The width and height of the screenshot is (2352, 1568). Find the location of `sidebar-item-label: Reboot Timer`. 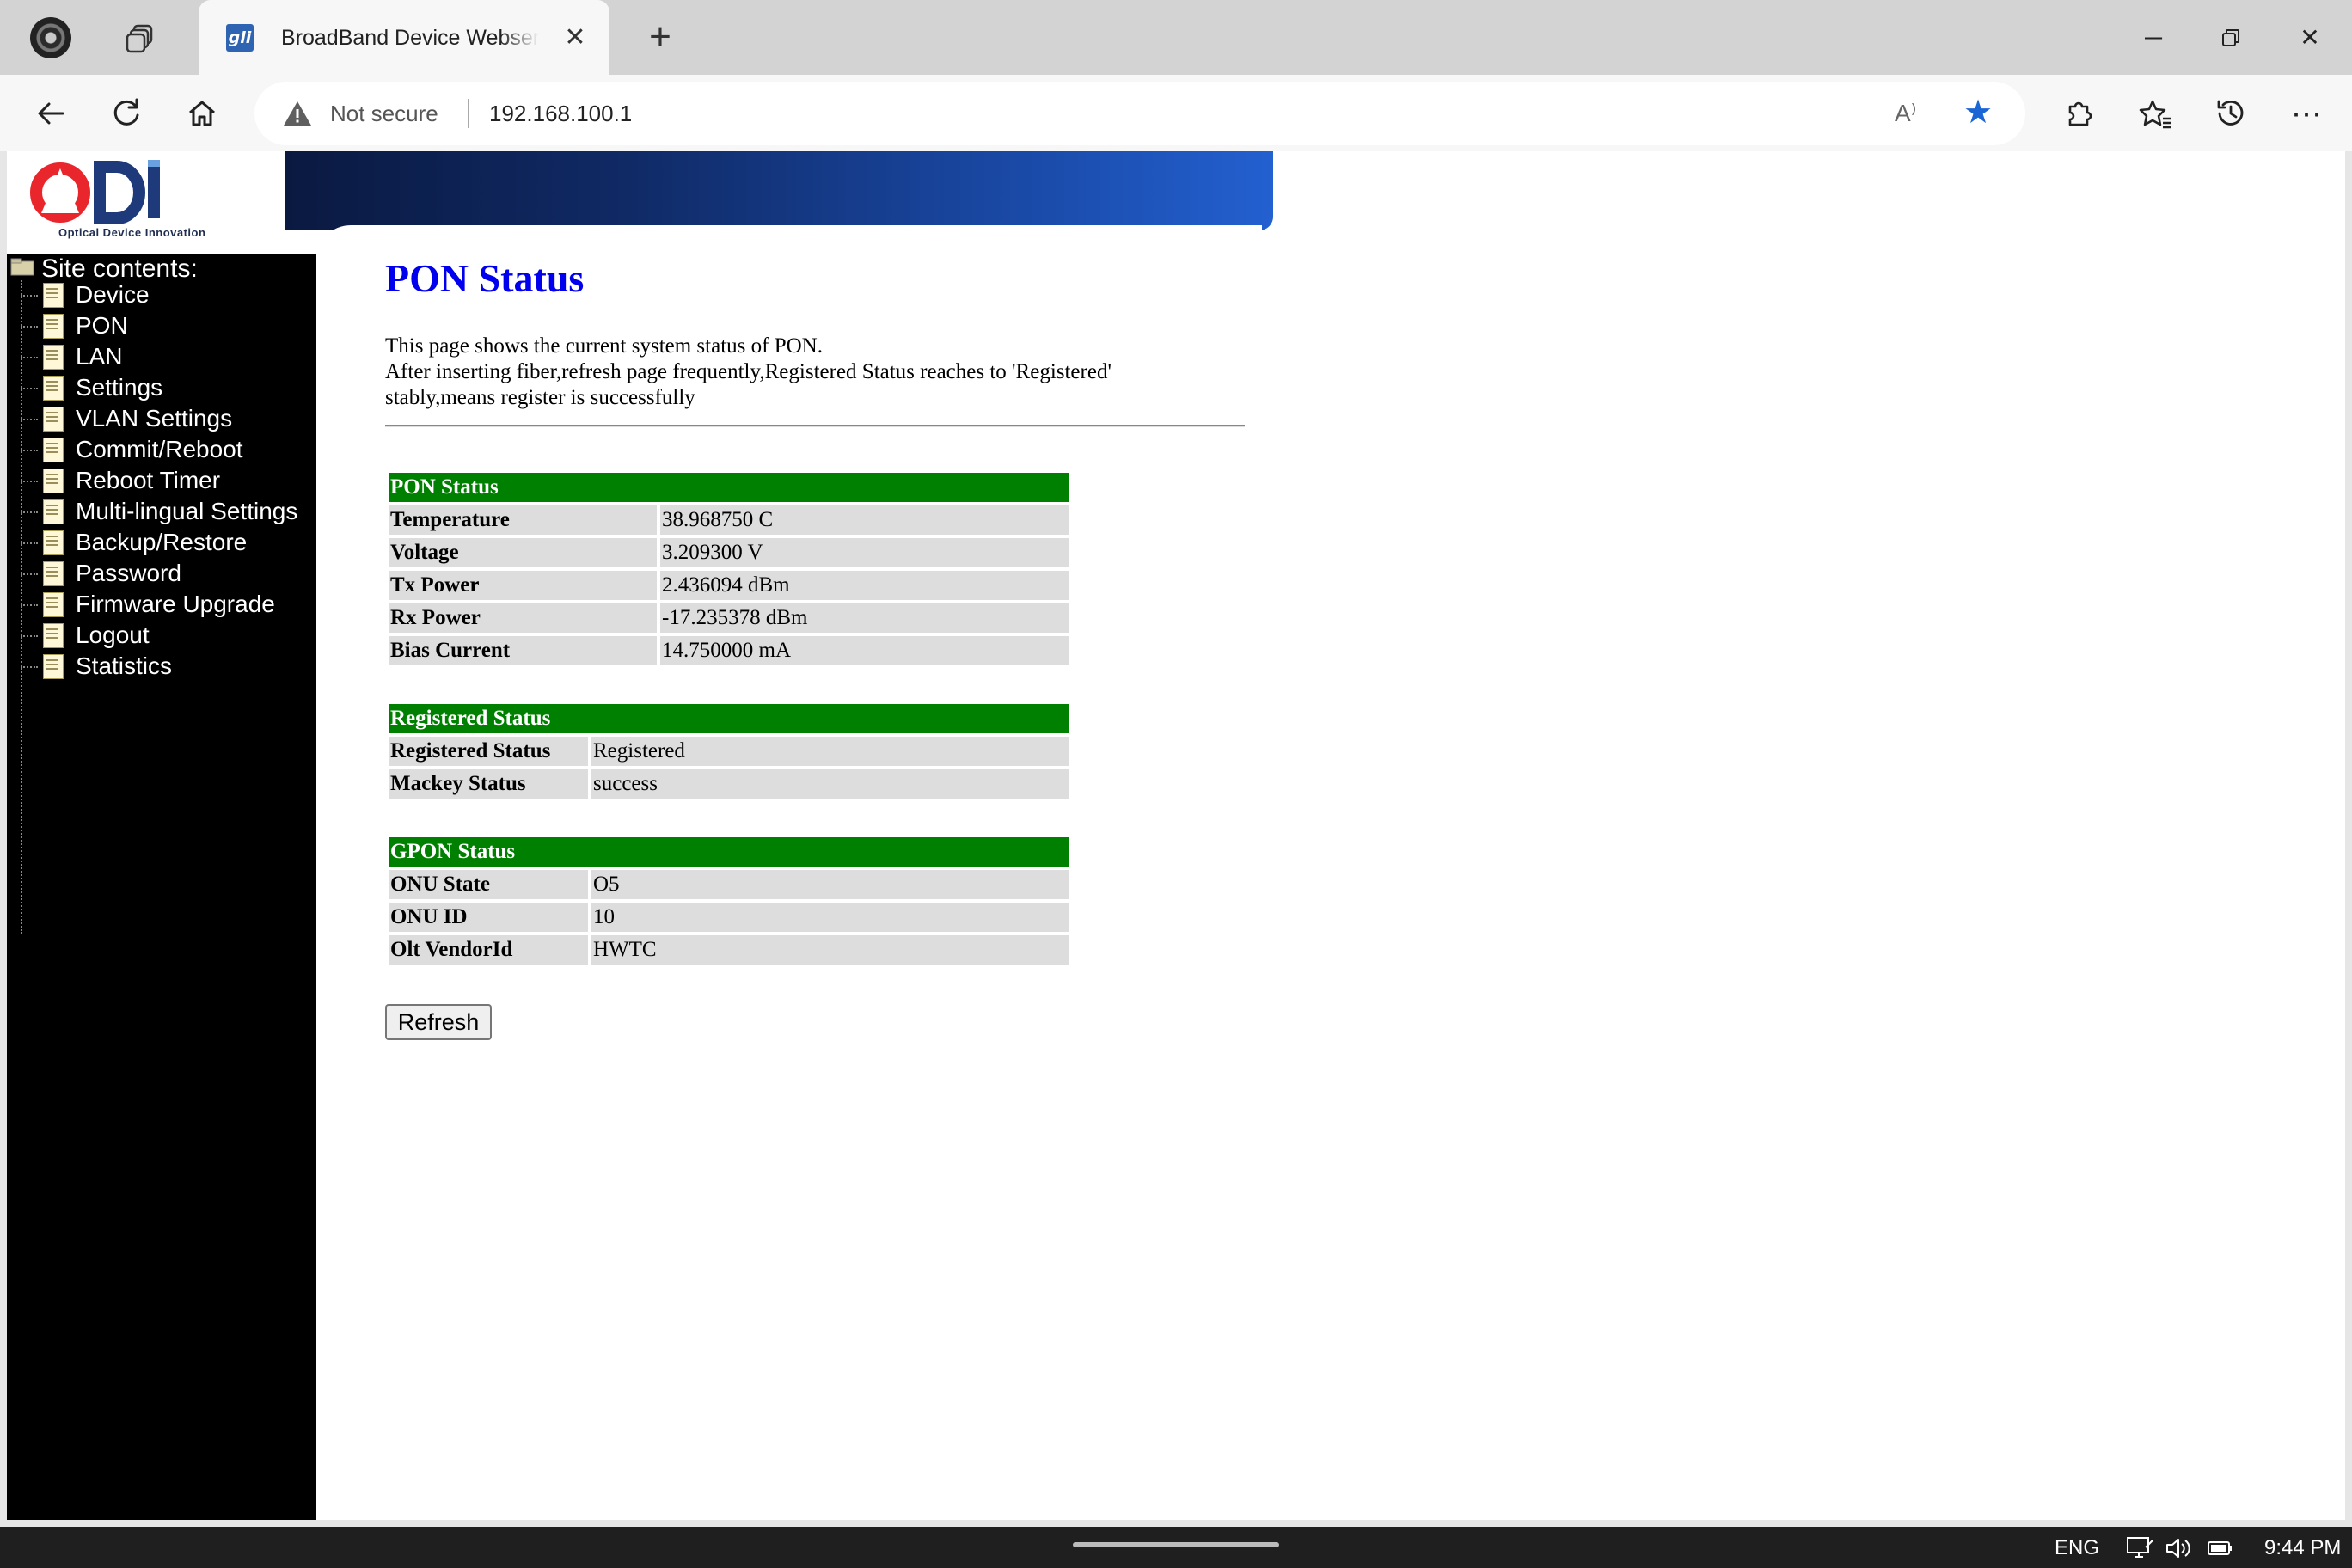

sidebar-item-label: Reboot Timer is located at coordinates (148, 480).